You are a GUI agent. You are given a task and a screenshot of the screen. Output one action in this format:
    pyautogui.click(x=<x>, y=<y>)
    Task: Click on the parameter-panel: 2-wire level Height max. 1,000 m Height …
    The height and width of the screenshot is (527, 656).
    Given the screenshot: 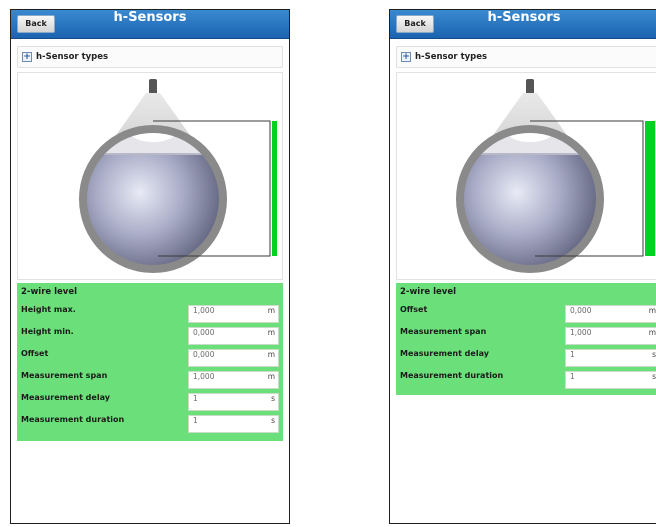 What is the action you would take?
    pyautogui.click(x=150, y=362)
    